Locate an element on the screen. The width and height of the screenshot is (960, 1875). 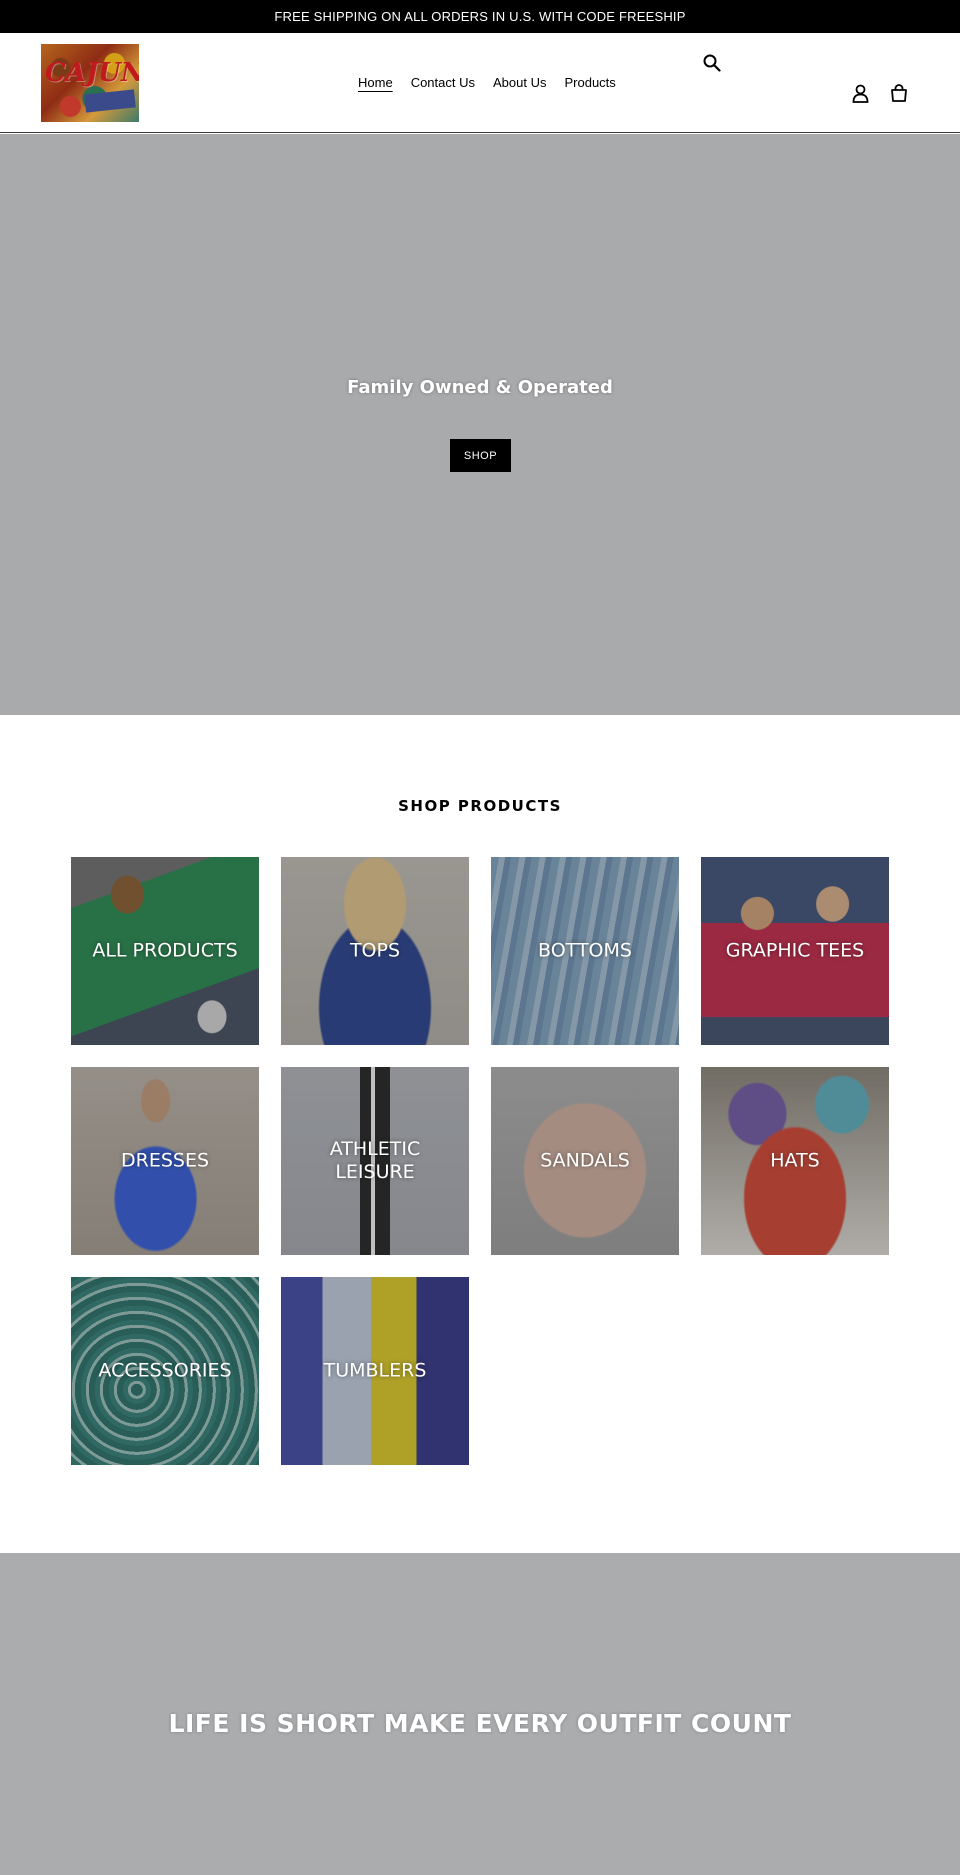
account-icon is located at coordinates (860, 93).